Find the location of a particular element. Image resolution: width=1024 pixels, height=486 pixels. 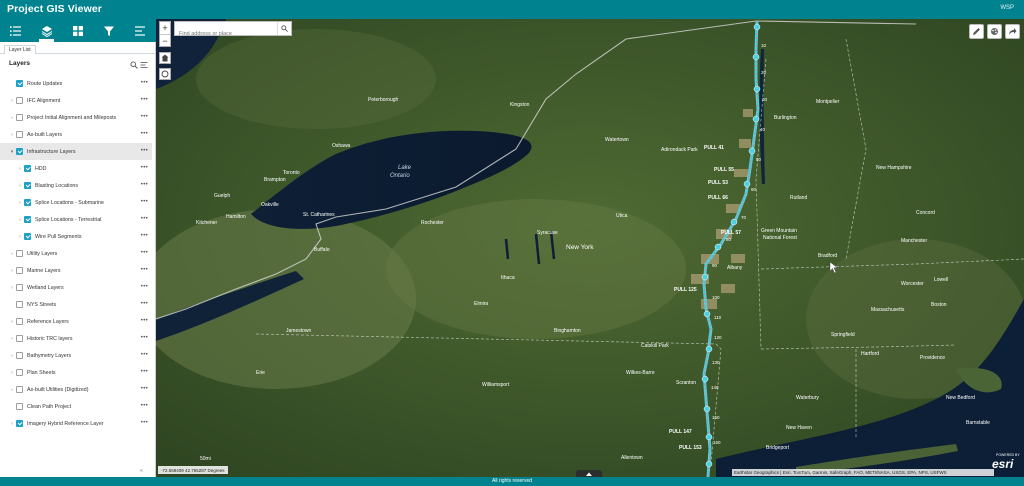

tab-layer-list: Layer List is located at coordinates (20, 49).